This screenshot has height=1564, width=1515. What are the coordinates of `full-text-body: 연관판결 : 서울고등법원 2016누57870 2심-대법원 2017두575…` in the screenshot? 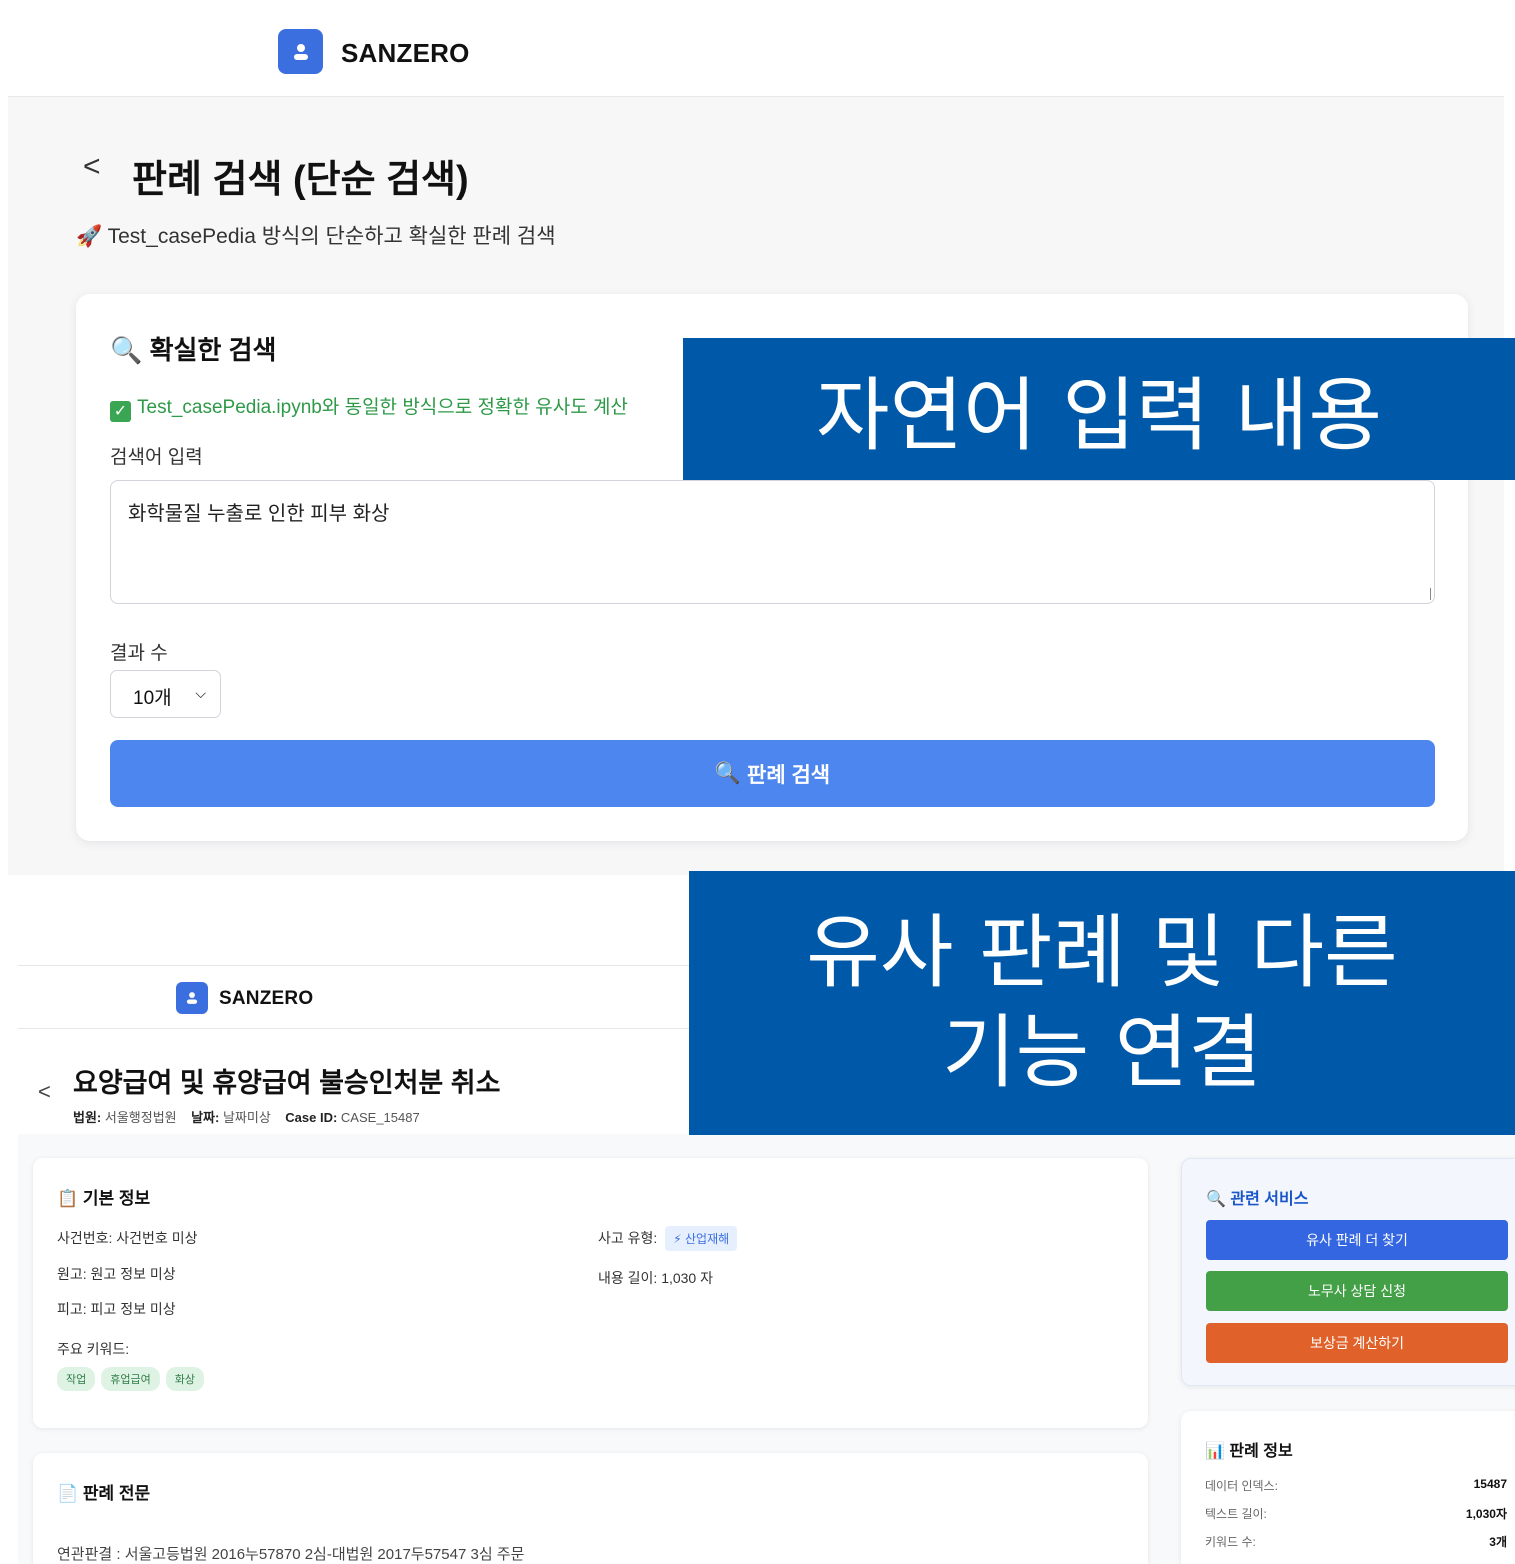 It's located at (291, 1554).